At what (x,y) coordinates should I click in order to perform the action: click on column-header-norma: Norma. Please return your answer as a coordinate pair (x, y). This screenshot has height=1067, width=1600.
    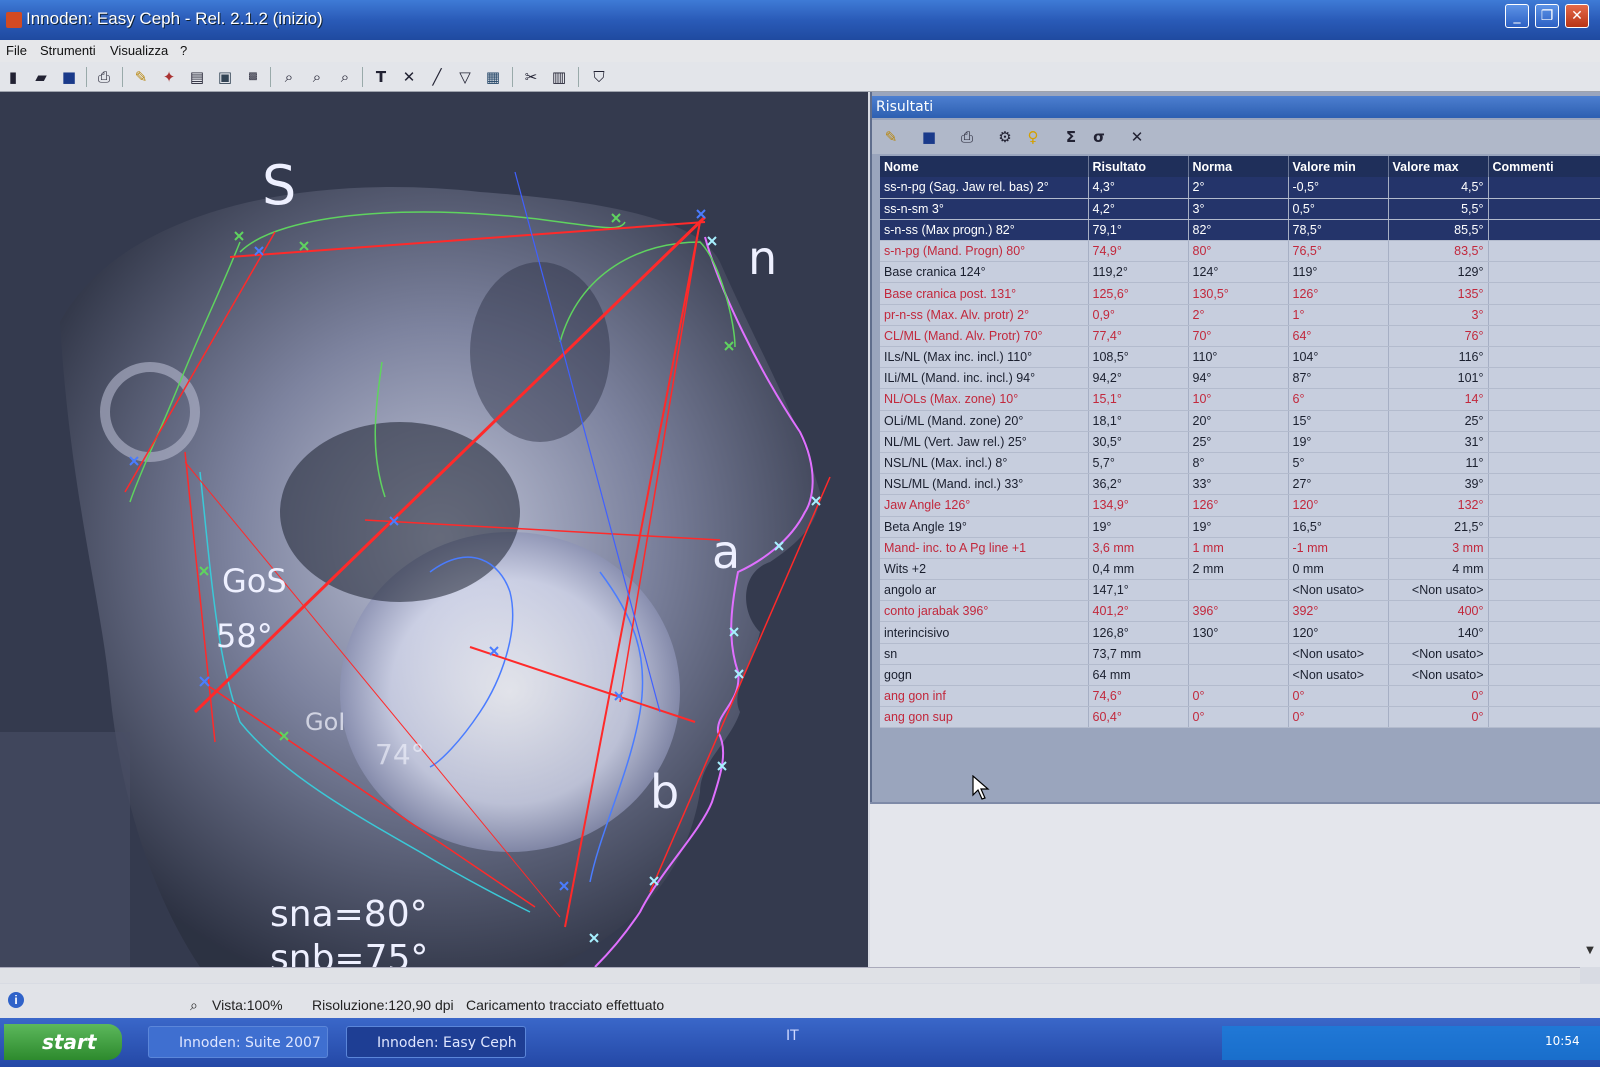
    Looking at the image, I should click on (1238, 166).